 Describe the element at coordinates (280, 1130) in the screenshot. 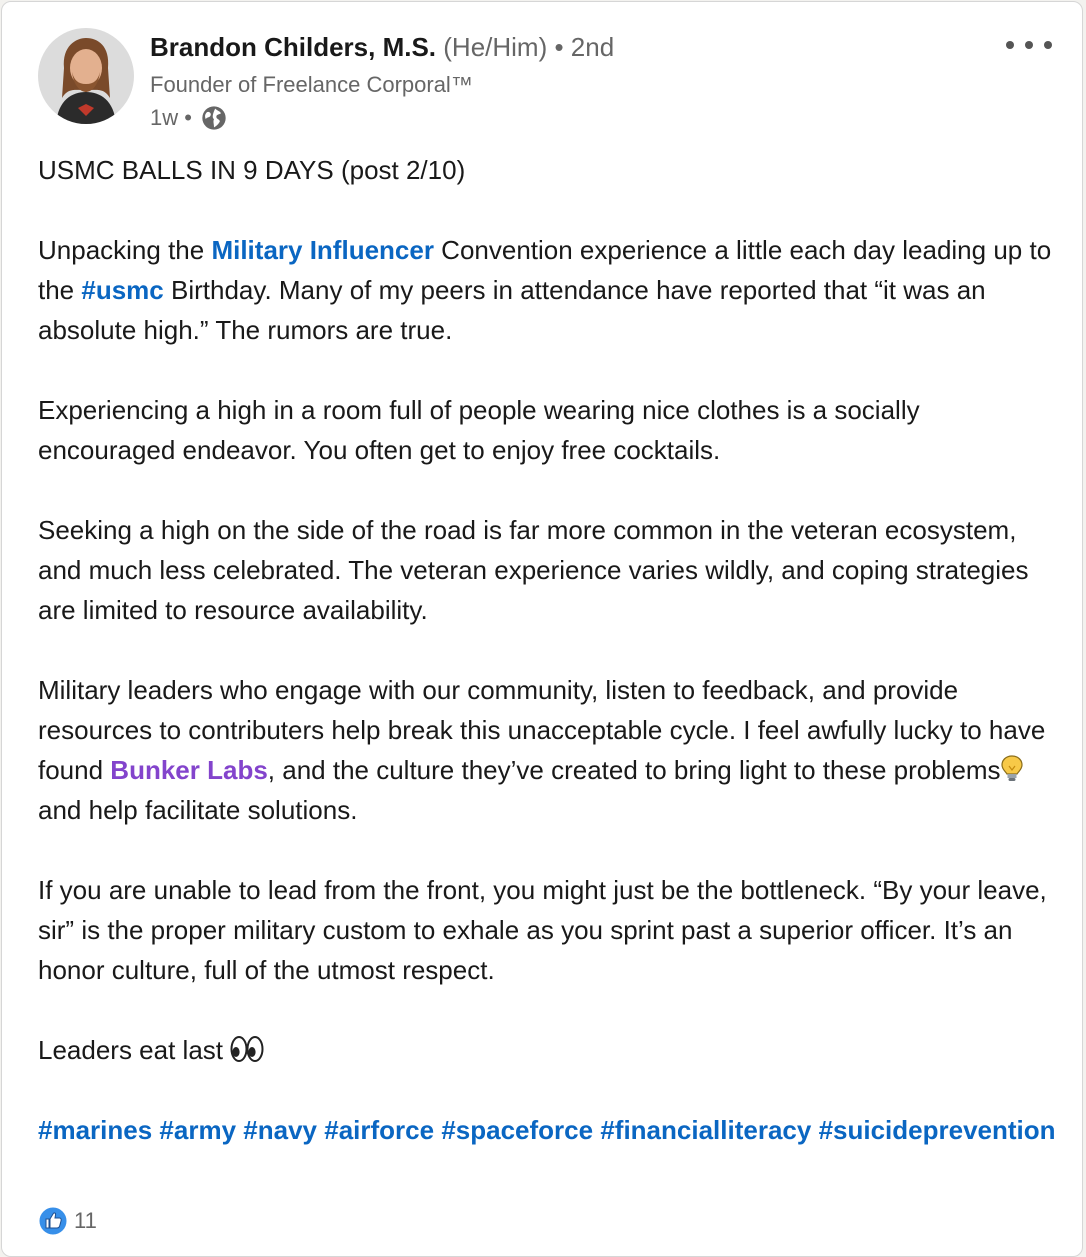

I see `hashtag-navy: #navy` at that location.